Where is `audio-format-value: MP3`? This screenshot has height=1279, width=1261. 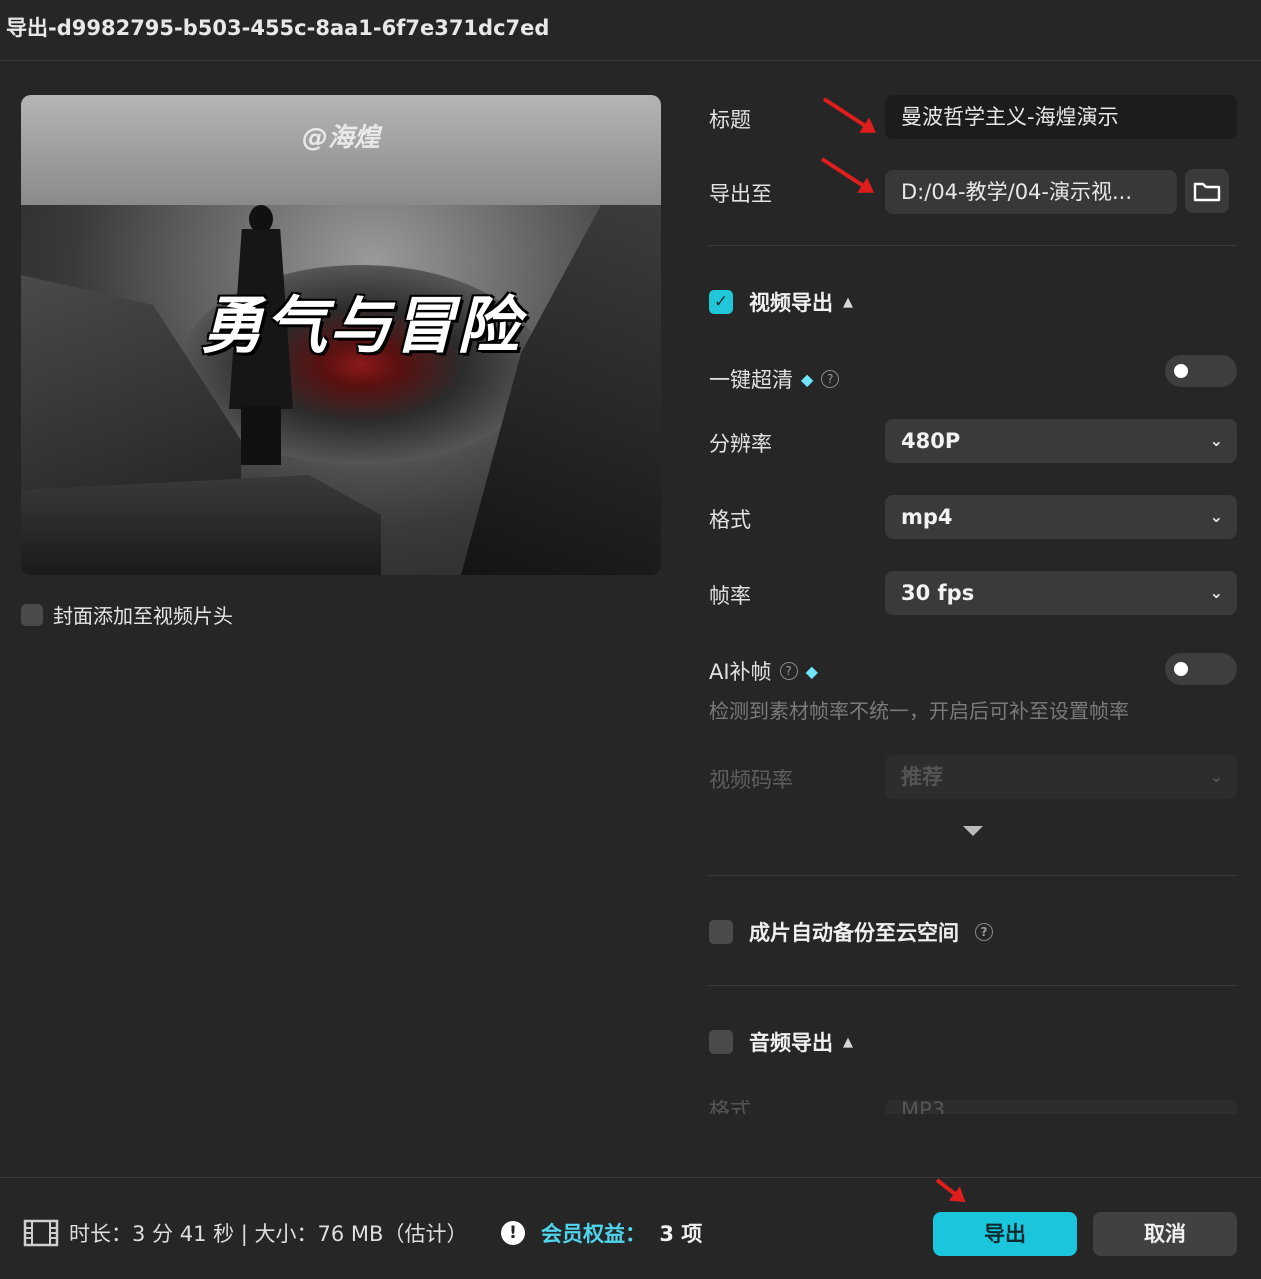 audio-format-value: MP3 is located at coordinates (923, 1107).